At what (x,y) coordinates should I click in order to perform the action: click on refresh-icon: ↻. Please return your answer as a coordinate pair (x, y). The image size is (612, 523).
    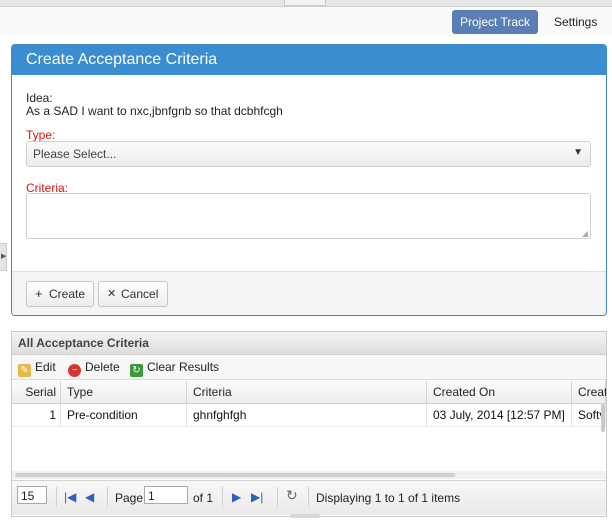
    Looking at the image, I should click on (136, 370).